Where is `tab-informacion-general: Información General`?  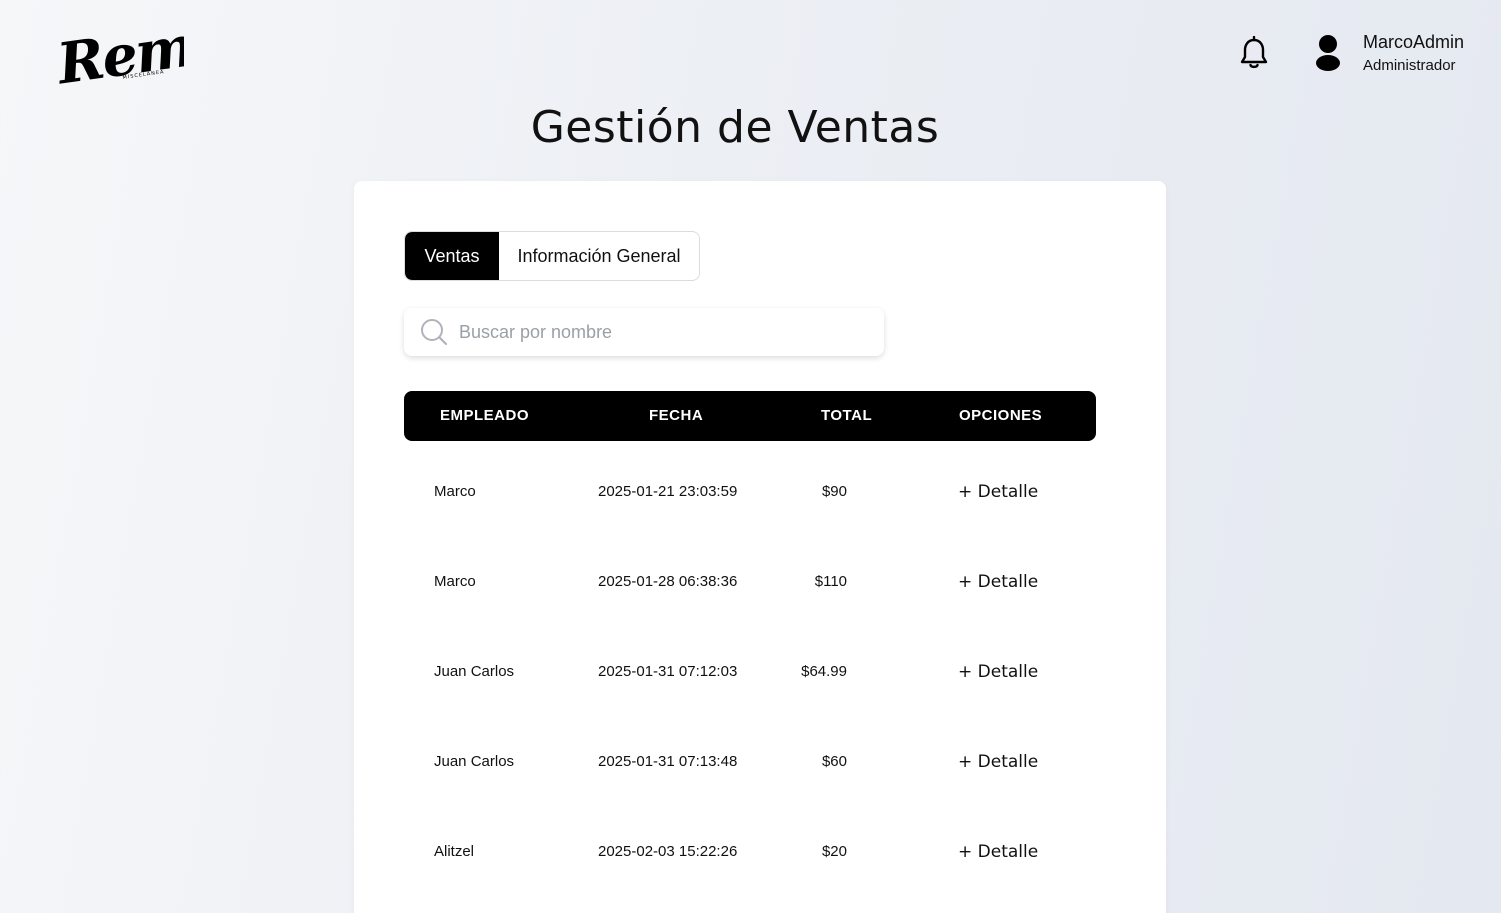
tab-informacion-general: Información General is located at coordinates (599, 256).